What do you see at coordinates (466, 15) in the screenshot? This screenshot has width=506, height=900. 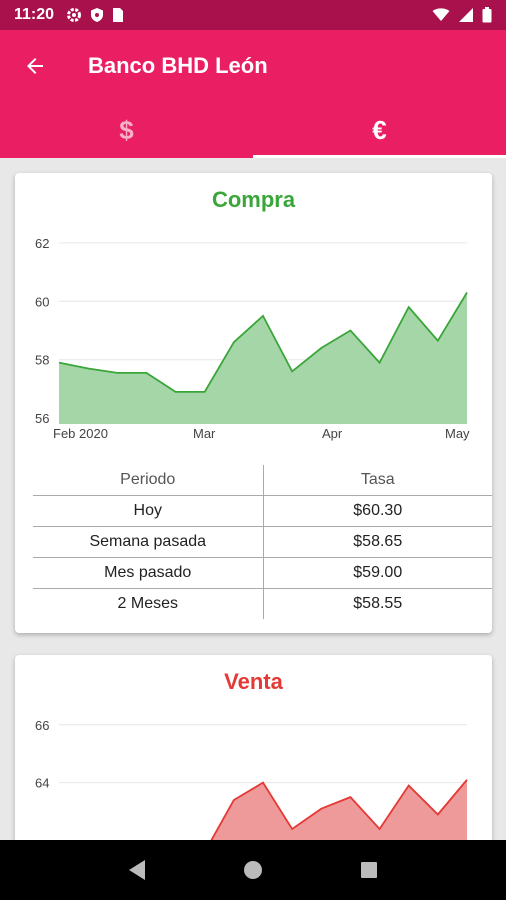 I see `signal-icon` at bounding box center [466, 15].